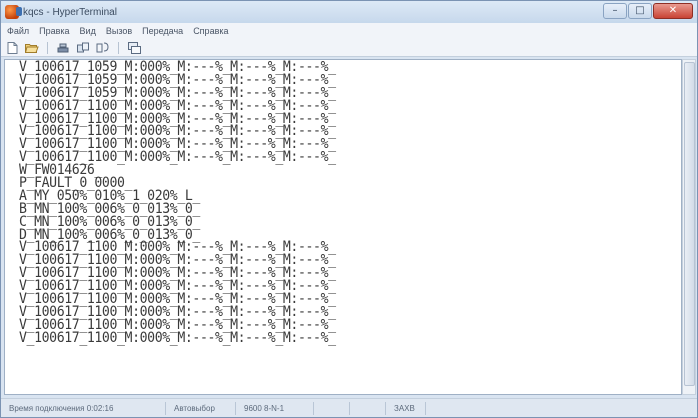 The height and width of the screenshot is (418, 698). Describe the element at coordinates (18, 31) in the screenshot. I see `menu-file: Файл` at that location.